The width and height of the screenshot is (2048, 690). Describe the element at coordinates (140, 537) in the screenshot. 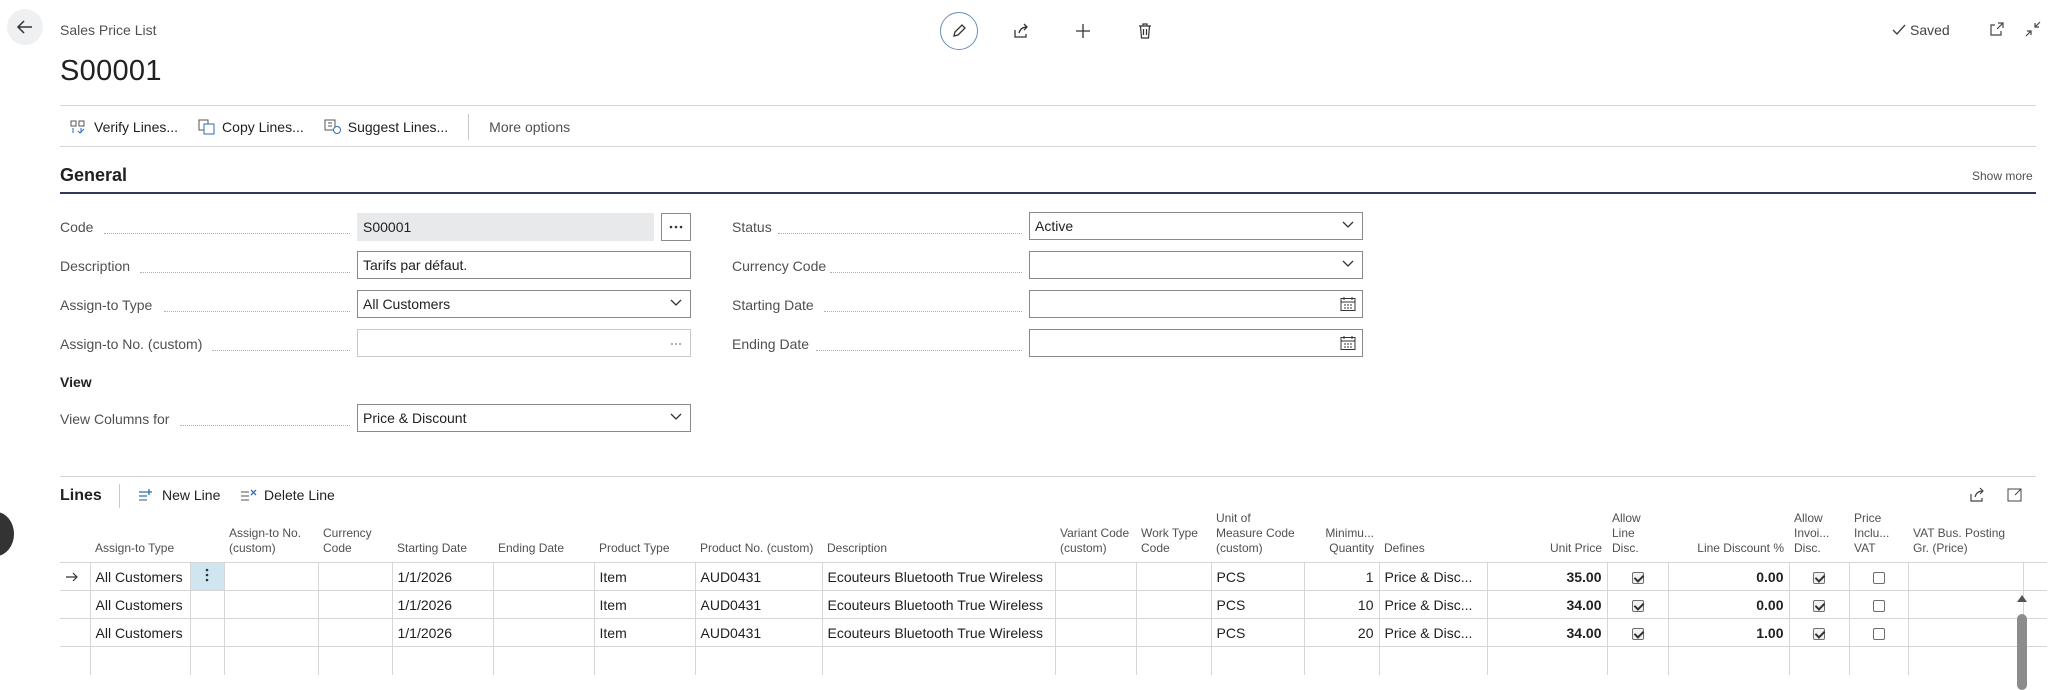

I see `column-header-assign-to-type: Assign-to Type` at that location.